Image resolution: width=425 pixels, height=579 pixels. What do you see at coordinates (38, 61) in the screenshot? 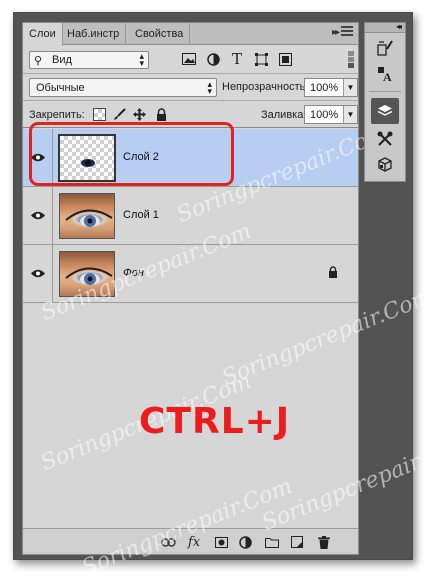
I see `search-icon: ⚲` at bounding box center [38, 61].